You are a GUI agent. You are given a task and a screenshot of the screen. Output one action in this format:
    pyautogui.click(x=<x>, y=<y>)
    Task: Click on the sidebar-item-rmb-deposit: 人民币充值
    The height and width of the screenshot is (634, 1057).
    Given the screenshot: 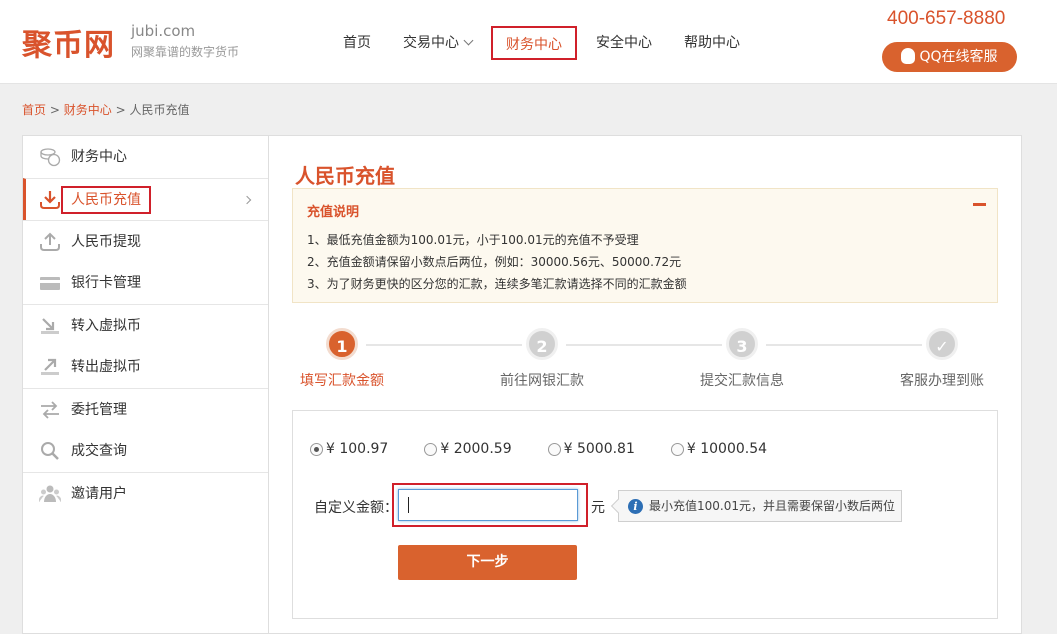 What is the action you would take?
    pyautogui.click(x=145, y=199)
    